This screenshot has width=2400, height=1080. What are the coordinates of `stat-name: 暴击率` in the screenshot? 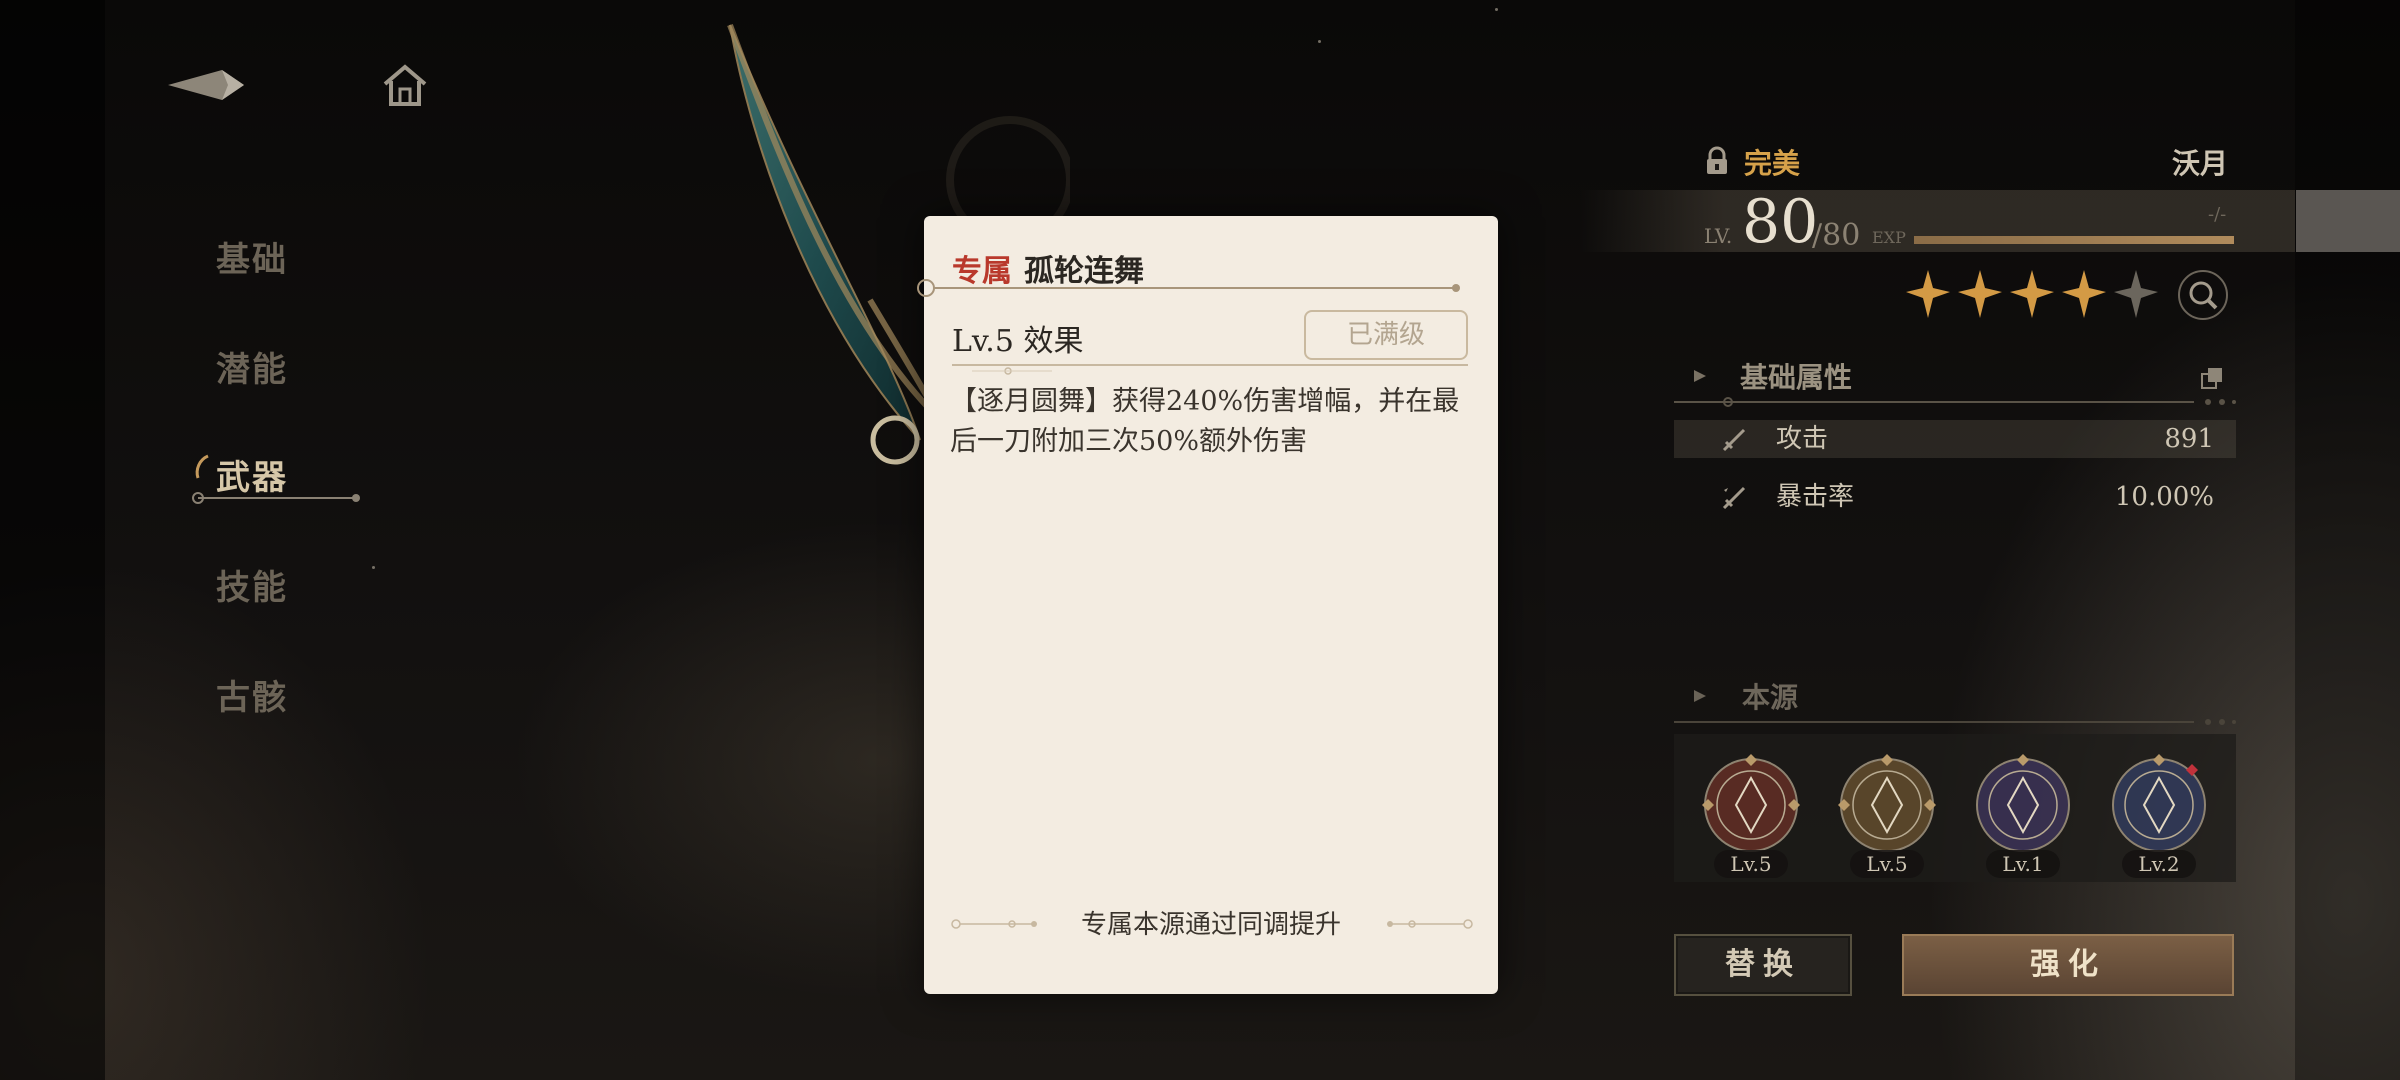 It's located at (1815, 497).